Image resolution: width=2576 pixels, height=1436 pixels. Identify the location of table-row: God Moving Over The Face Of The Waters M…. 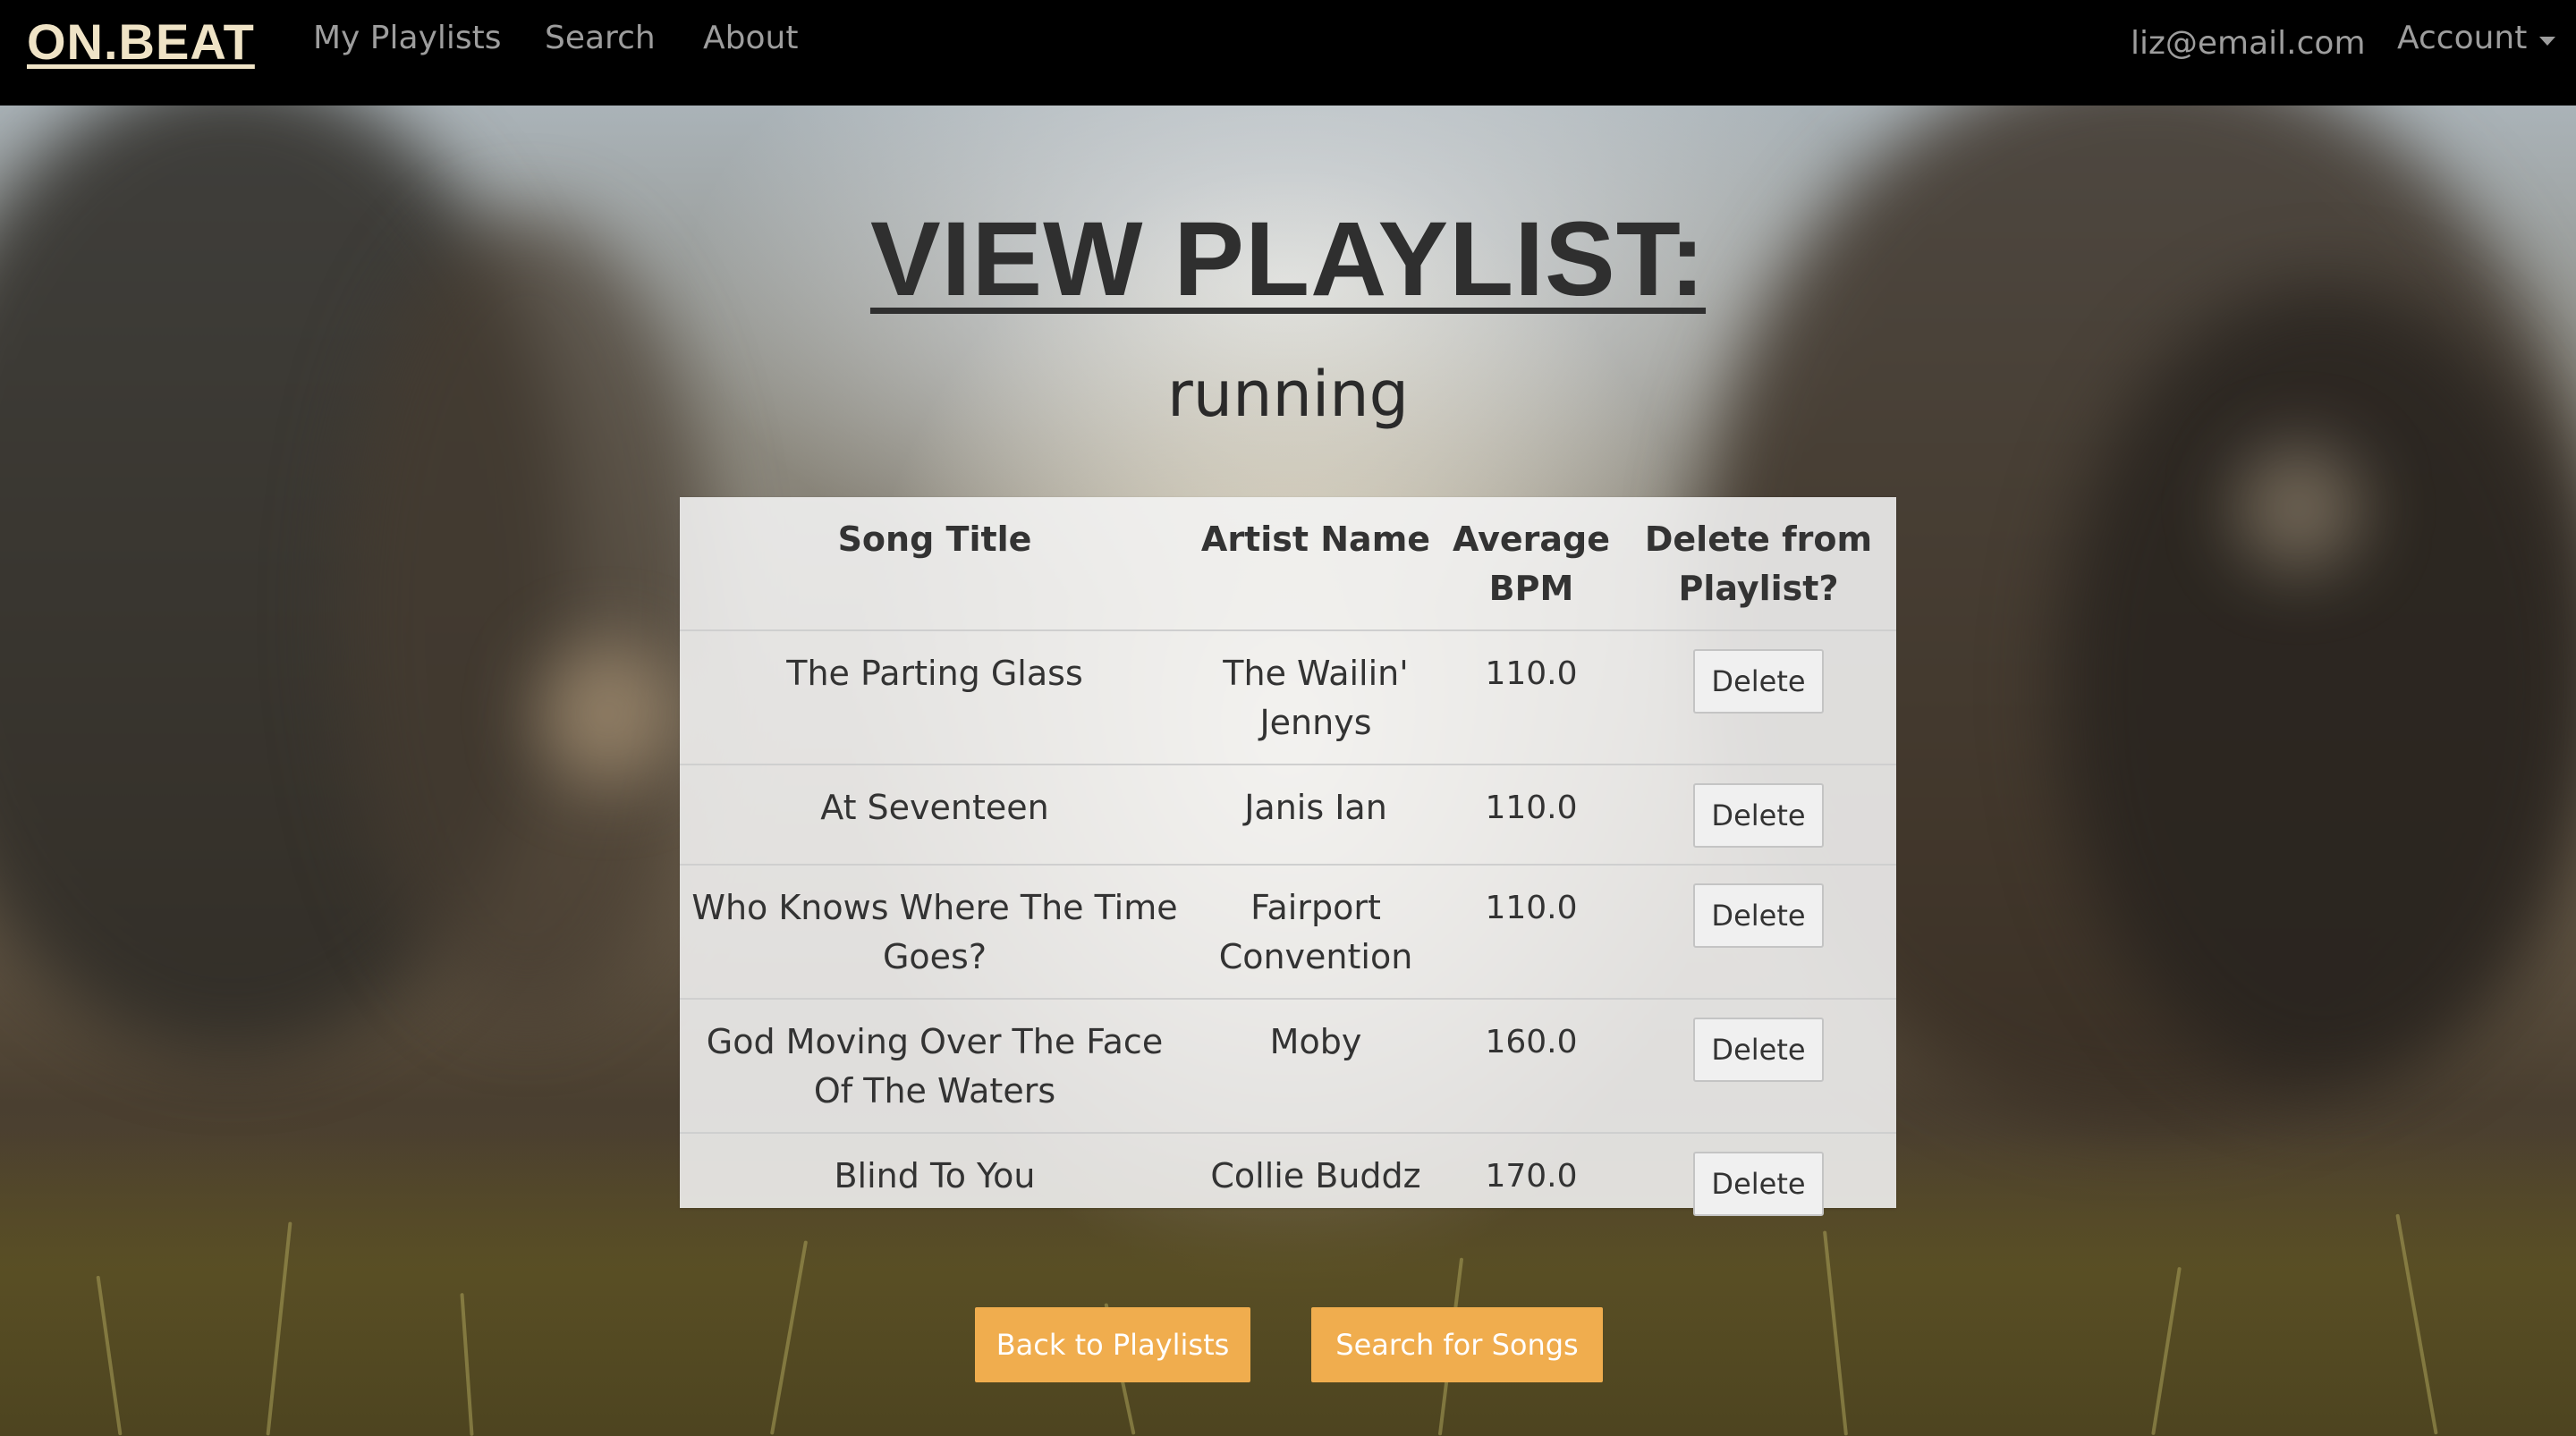
(1288, 1065).